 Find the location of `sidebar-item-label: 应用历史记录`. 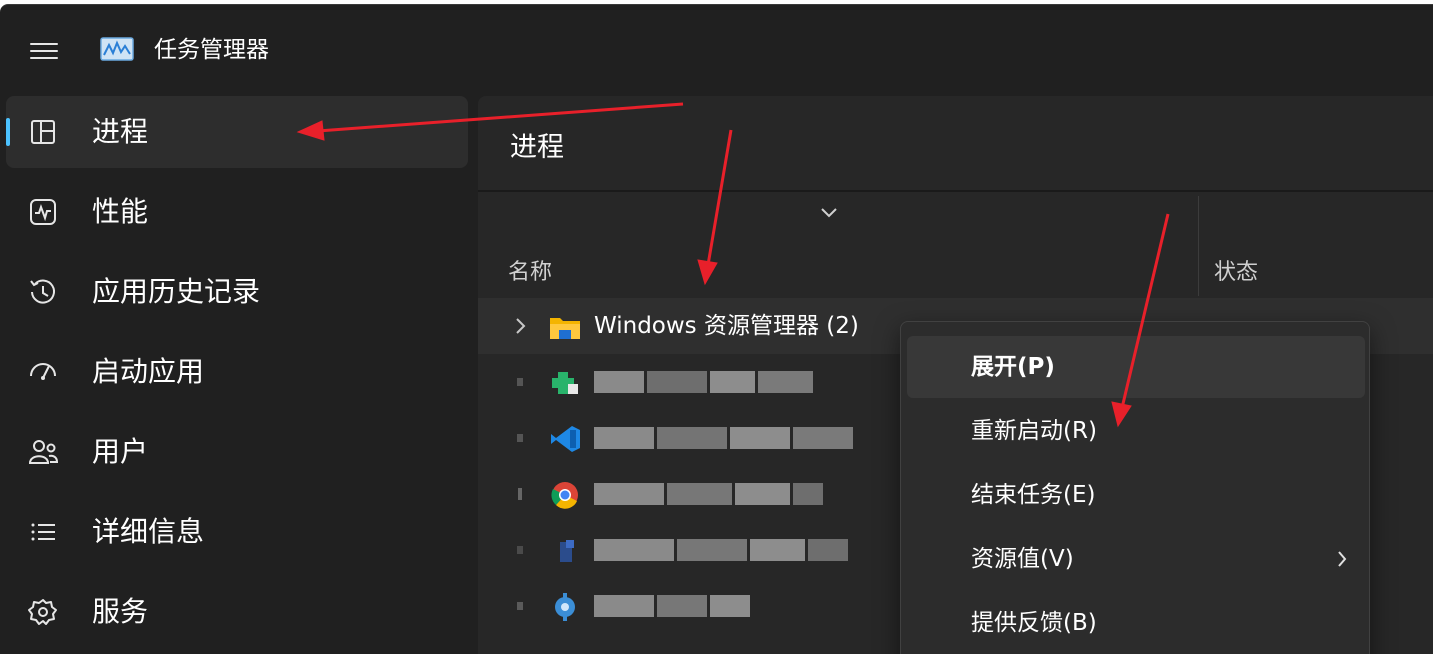

sidebar-item-label: 应用历史记录 is located at coordinates (176, 291).